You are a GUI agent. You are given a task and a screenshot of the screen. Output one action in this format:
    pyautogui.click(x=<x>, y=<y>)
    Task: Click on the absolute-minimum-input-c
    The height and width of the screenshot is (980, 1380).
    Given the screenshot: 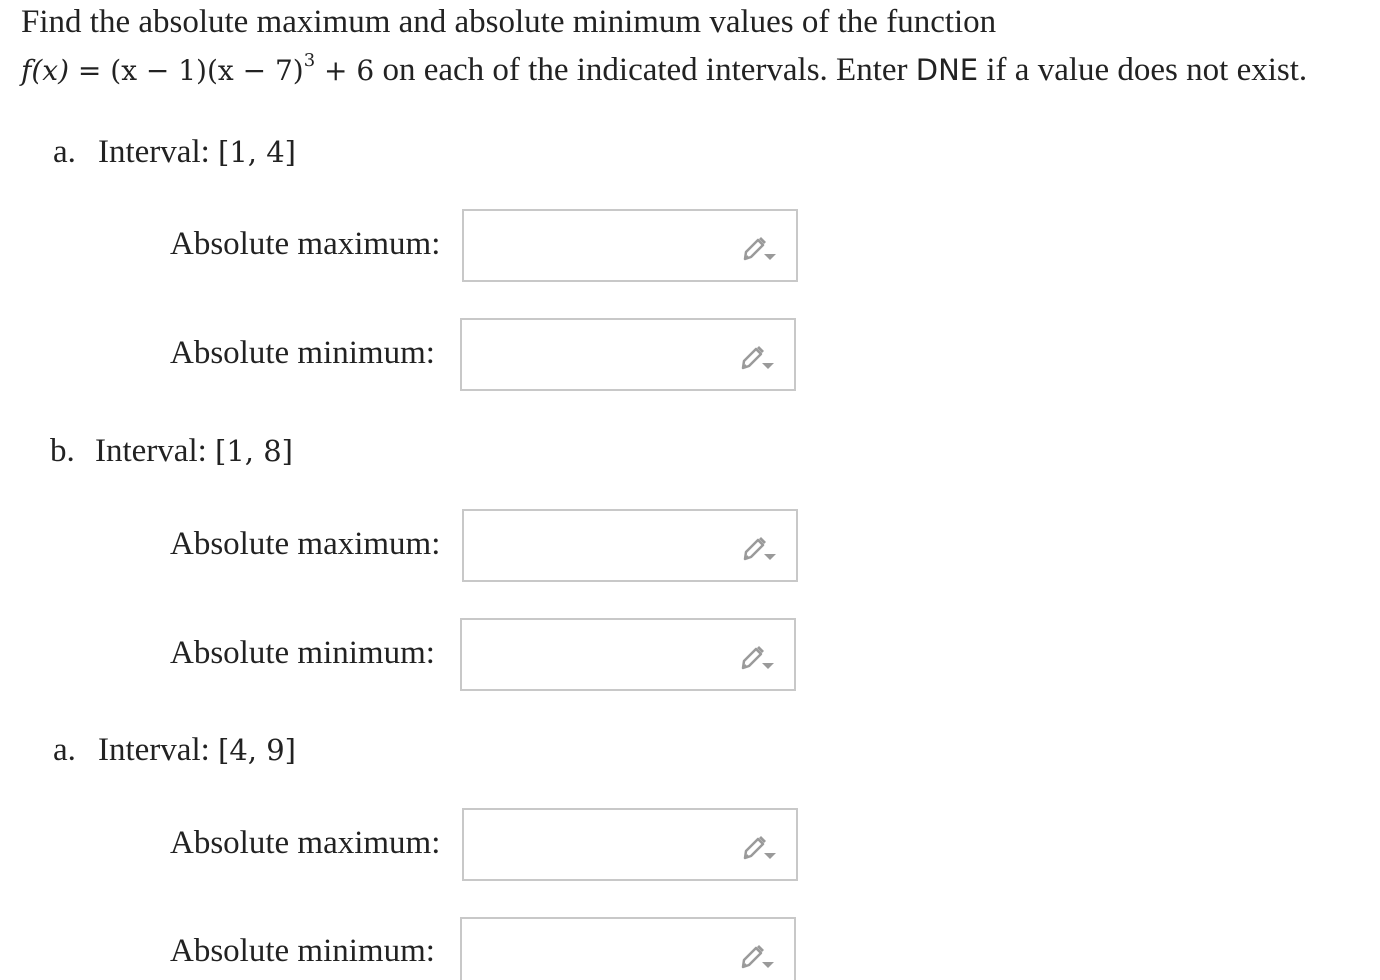 What is the action you would take?
    pyautogui.click(x=628, y=948)
    